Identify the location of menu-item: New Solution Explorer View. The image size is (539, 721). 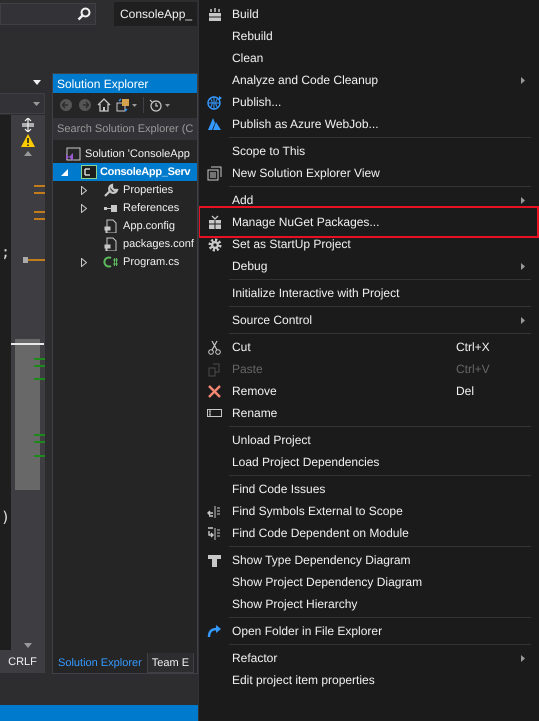
(369, 173).